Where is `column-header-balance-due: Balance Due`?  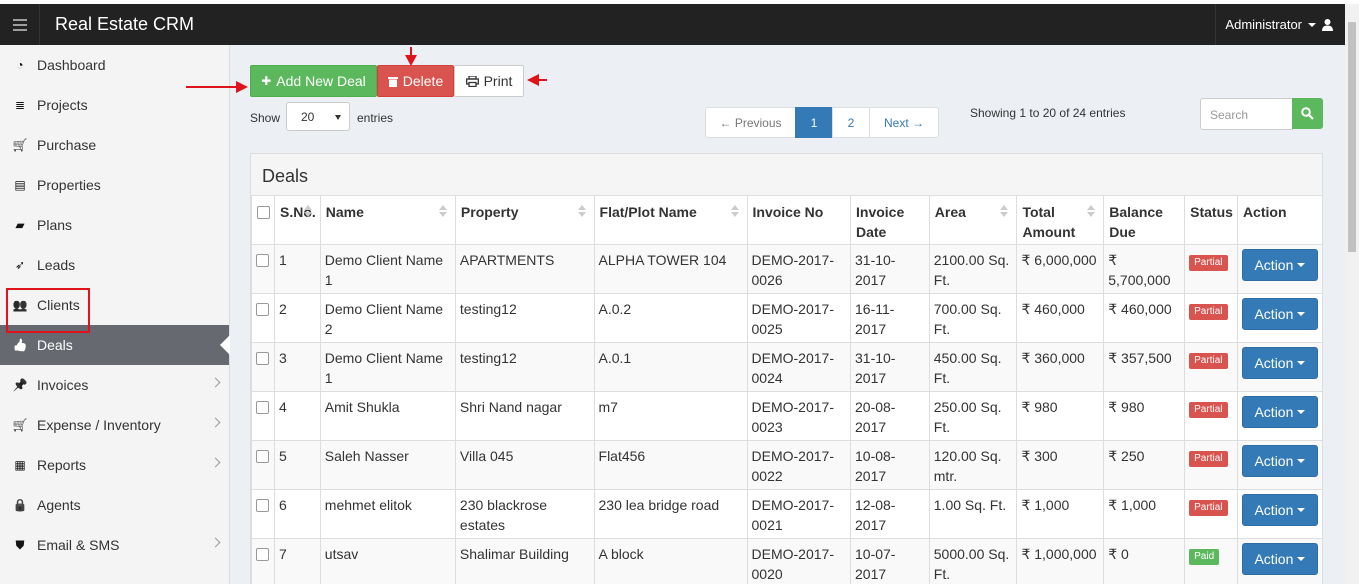
column-header-balance-due: Balance Due is located at coordinates (1144, 220).